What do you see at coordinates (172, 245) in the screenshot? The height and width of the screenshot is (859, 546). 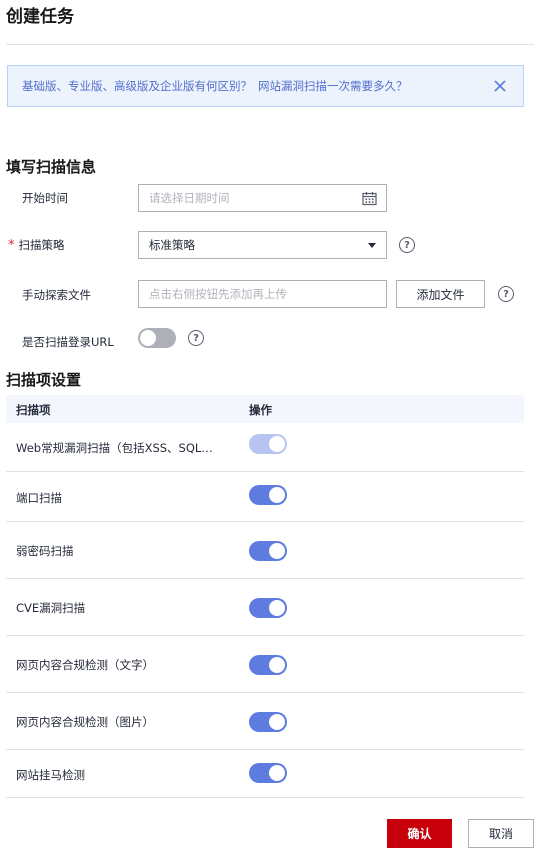 I see `strategy-value: 标准策略` at bounding box center [172, 245].